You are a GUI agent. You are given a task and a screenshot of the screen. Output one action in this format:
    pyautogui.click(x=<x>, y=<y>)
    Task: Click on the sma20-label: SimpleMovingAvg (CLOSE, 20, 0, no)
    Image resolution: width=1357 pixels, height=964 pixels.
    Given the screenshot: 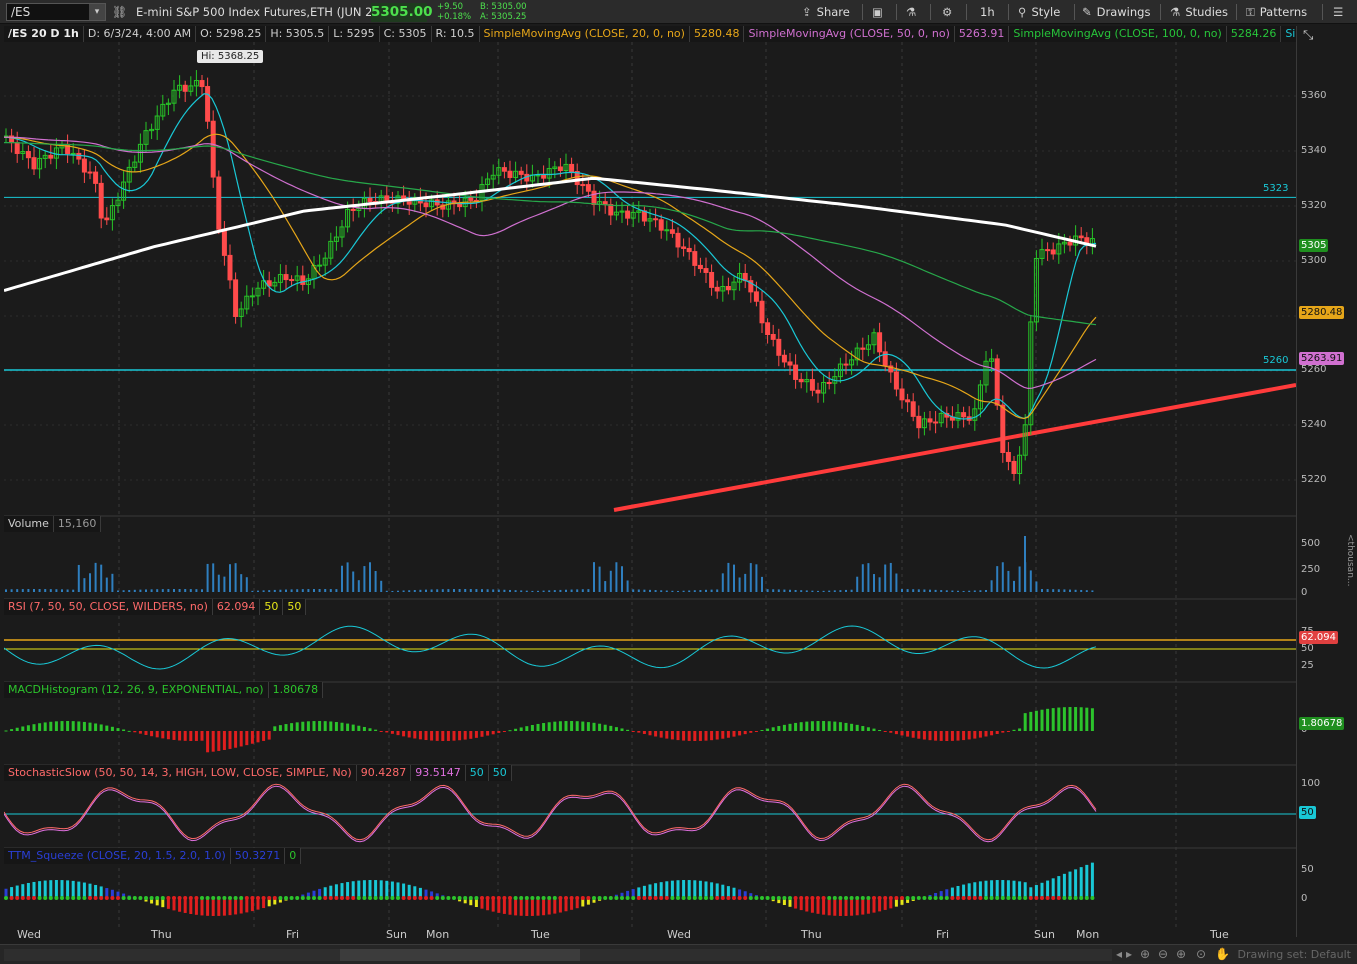 What is the action you would take?
    pyautogui.click(x=585, y=34)
    